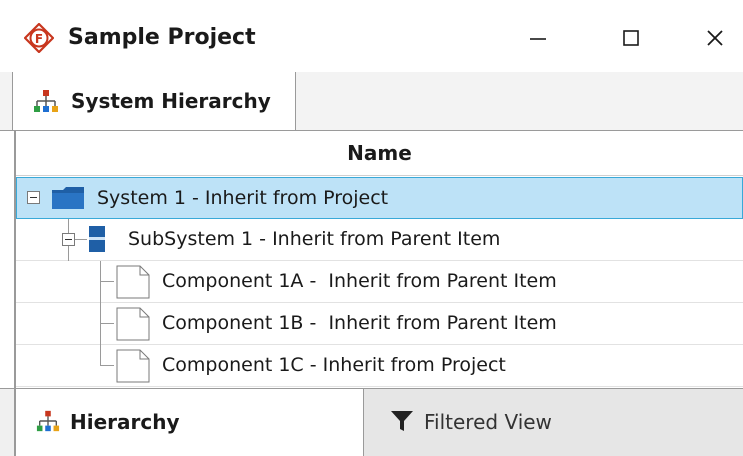  What do you see at coordinates (97, 239) in the screenshot?
I see `subsystem-icon` at bounding box center [97, 239].